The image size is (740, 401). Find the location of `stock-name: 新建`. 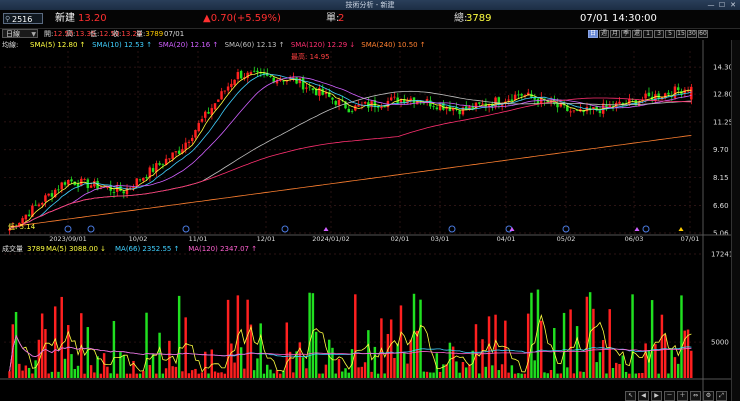

stock-name: 新建 is located at coordinates (65, 18).